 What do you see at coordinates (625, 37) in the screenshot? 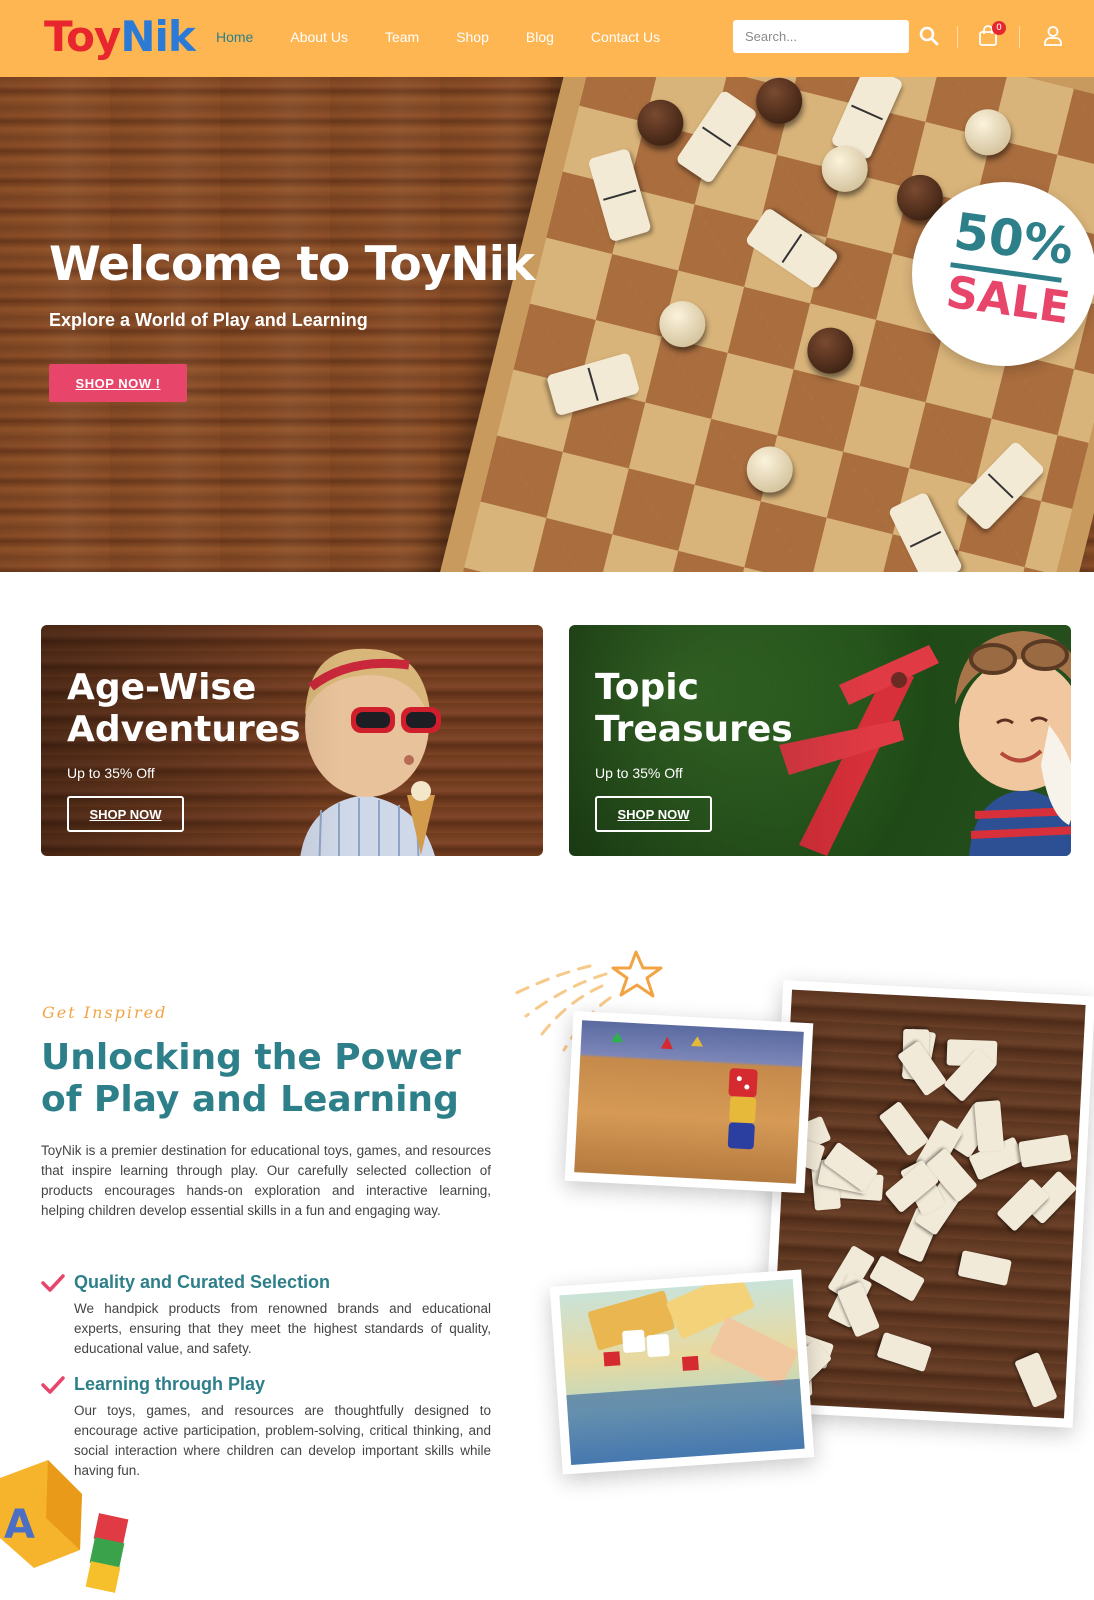
I see `nav-item-contact-us: Contact Us` at bounding box center [625, 37].